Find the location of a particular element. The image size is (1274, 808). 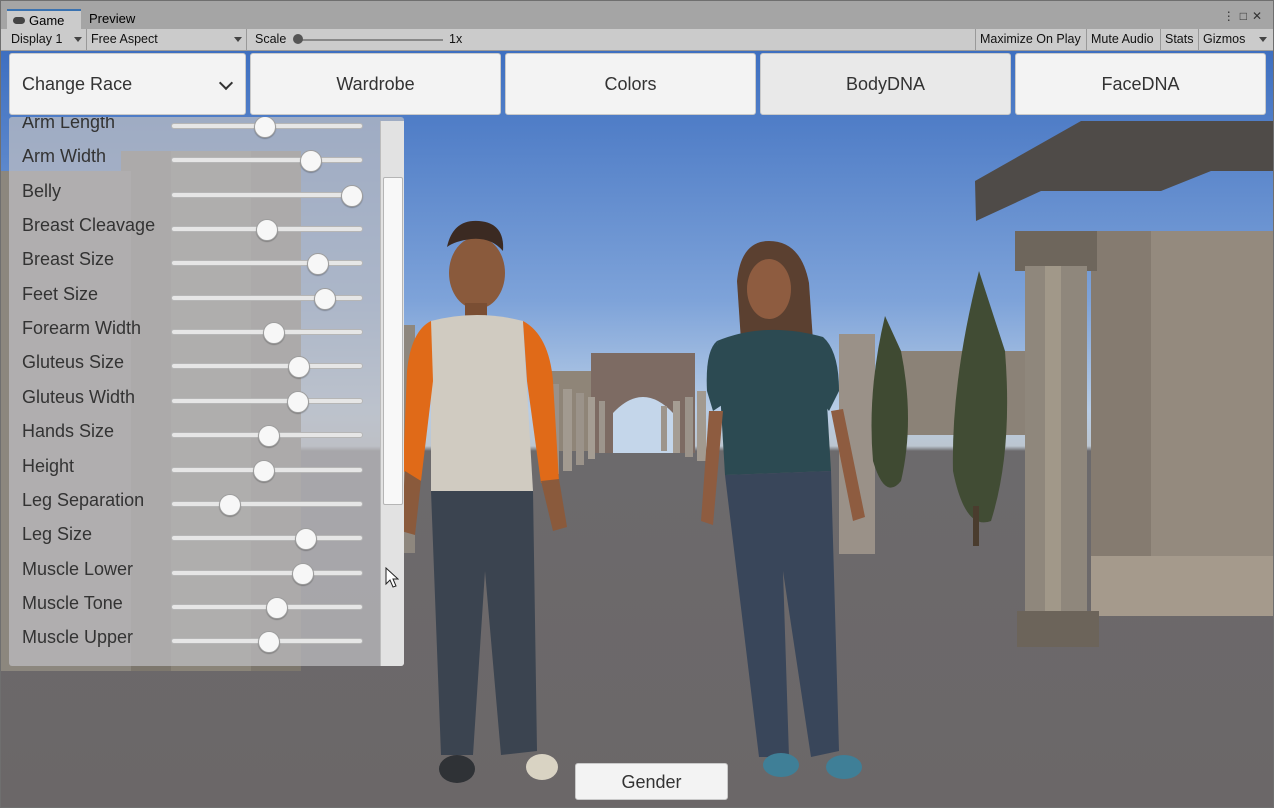

dna-slider-row: Muscle Upper is located at coordinates (194, 640).